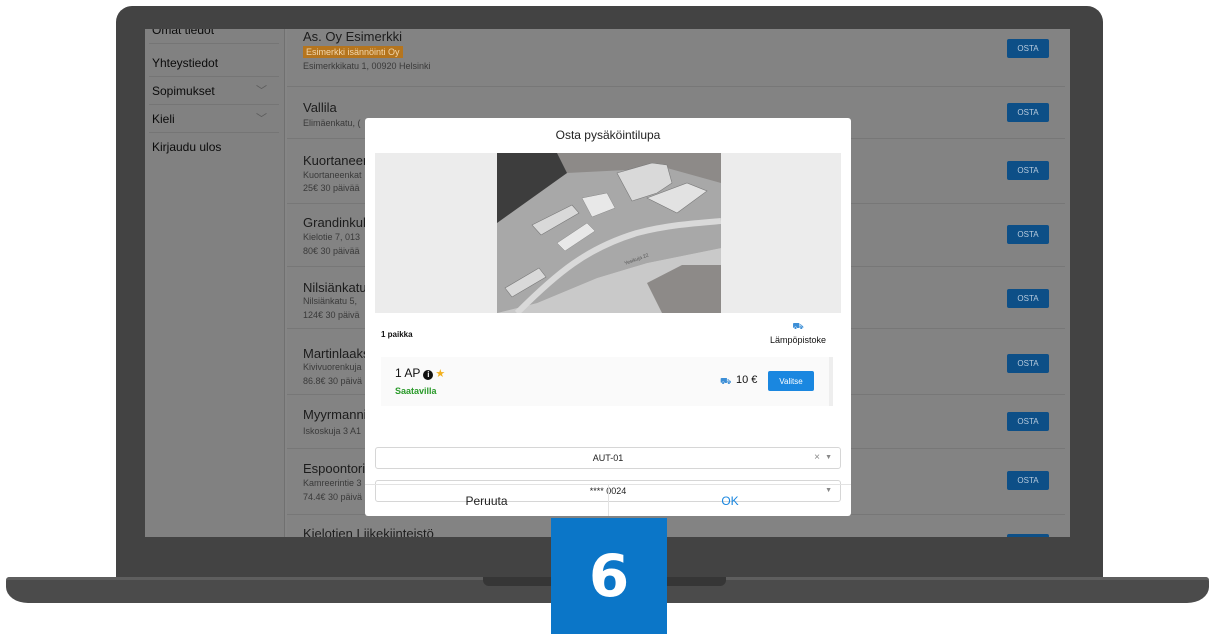 Image resolution: width=1209 pixels, height=634 pixels. Describe the element at coordinates (408, 373) in the screenshot. I see `spot-name: 1 AP` at that location.